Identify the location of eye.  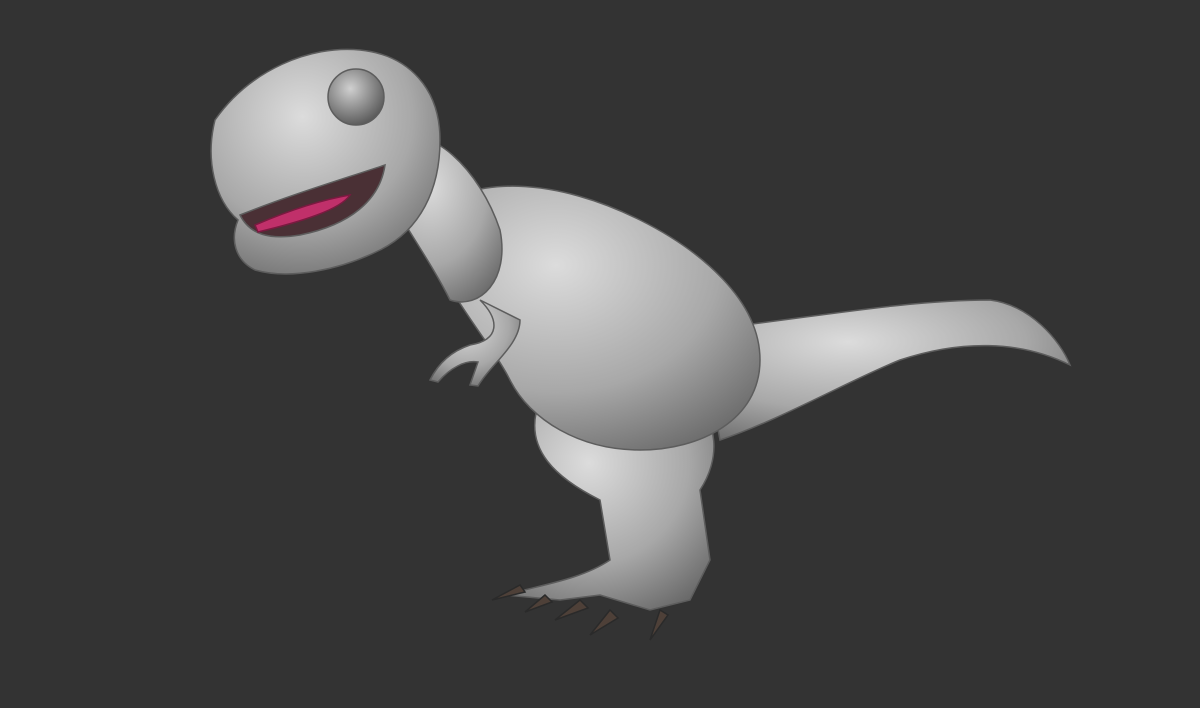
(356, 97).